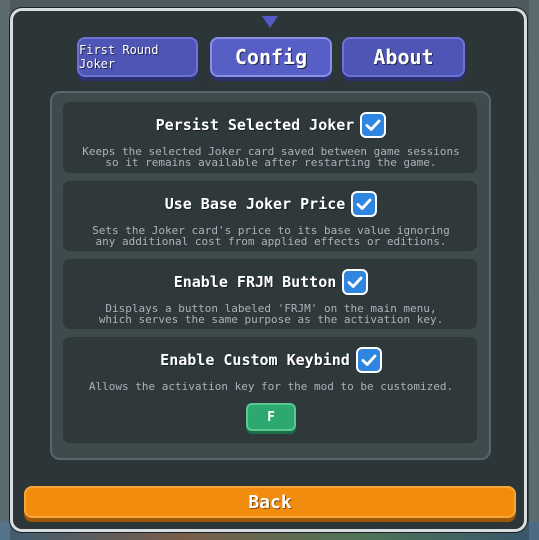 This screenshot has height=540, width=539. I want to click on option-title: Use Base Joker Price, so click(255, 204).